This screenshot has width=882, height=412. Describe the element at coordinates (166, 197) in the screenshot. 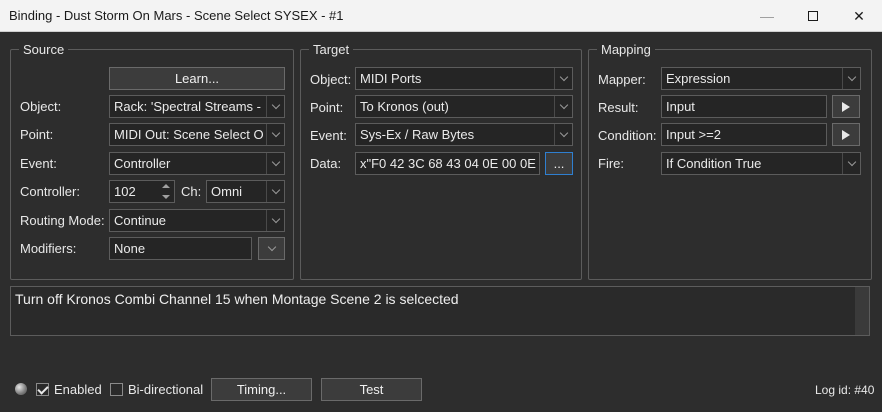

I see `spin-down-icon` at that location.